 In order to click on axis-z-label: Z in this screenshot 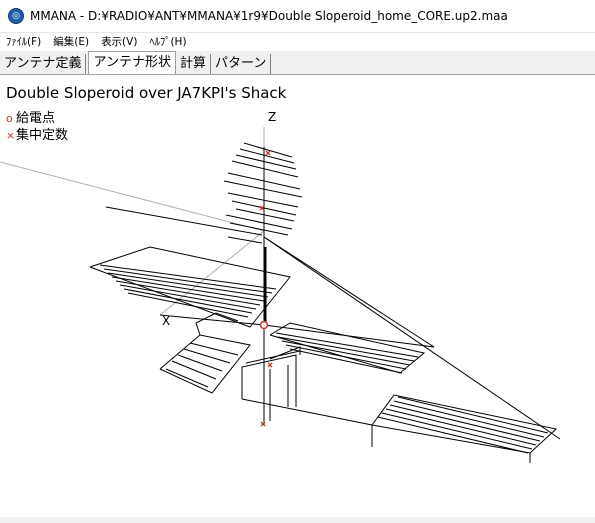, I will do `click(272, 117)`.